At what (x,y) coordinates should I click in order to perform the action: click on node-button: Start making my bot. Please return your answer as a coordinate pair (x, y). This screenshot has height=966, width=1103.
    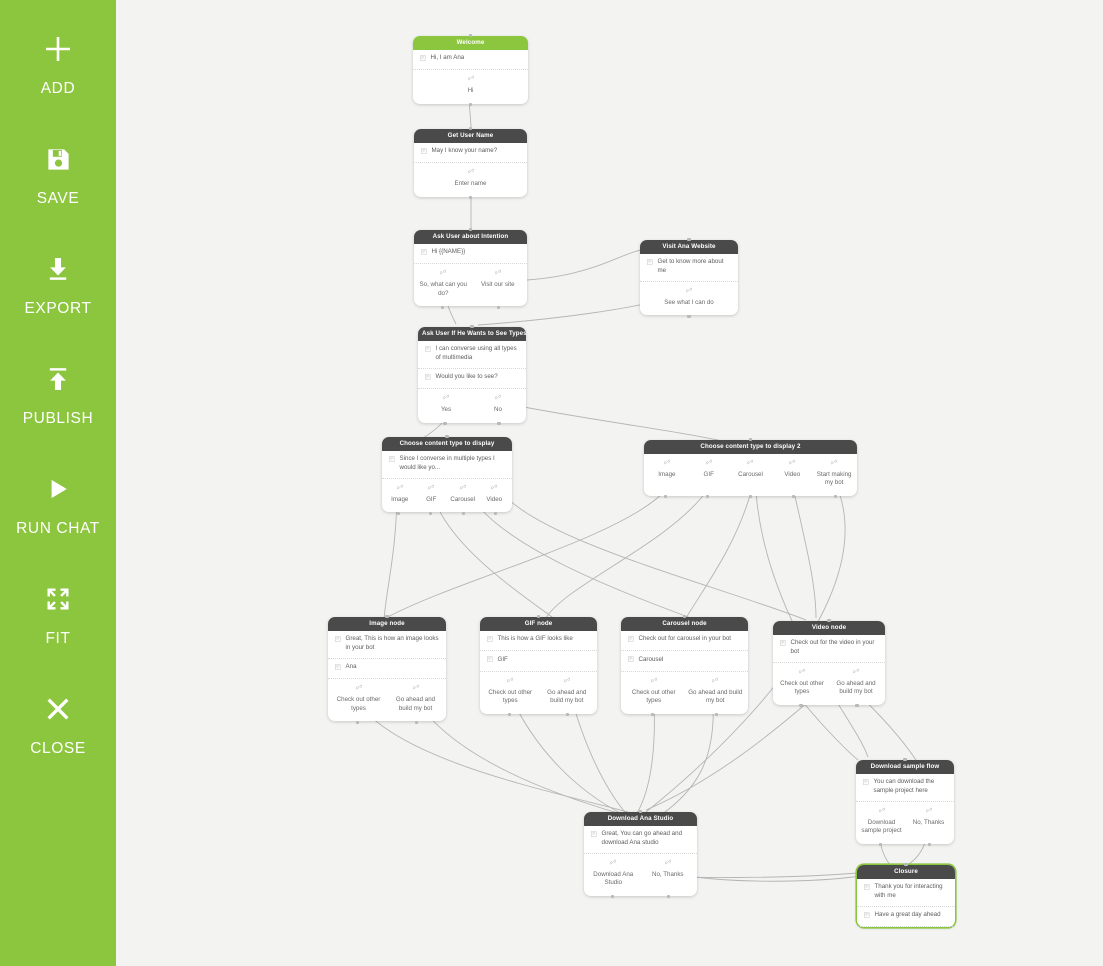
    Looking at the image, I should click on (834, 473).